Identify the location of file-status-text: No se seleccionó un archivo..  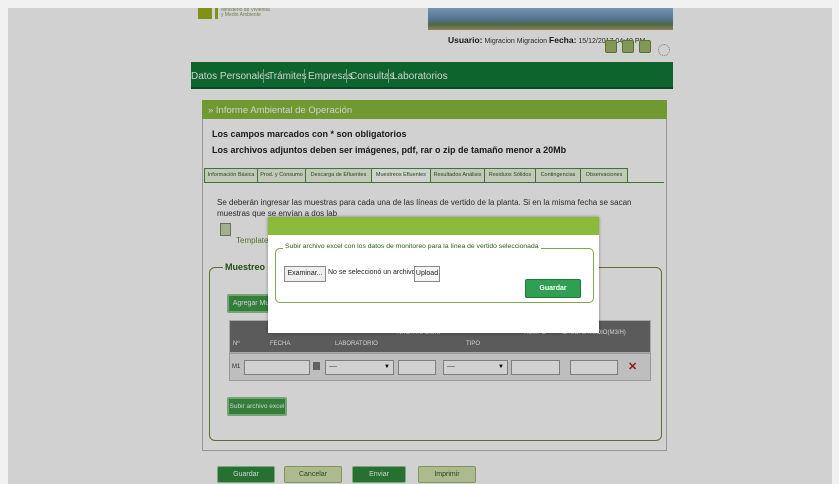
(373, 272).